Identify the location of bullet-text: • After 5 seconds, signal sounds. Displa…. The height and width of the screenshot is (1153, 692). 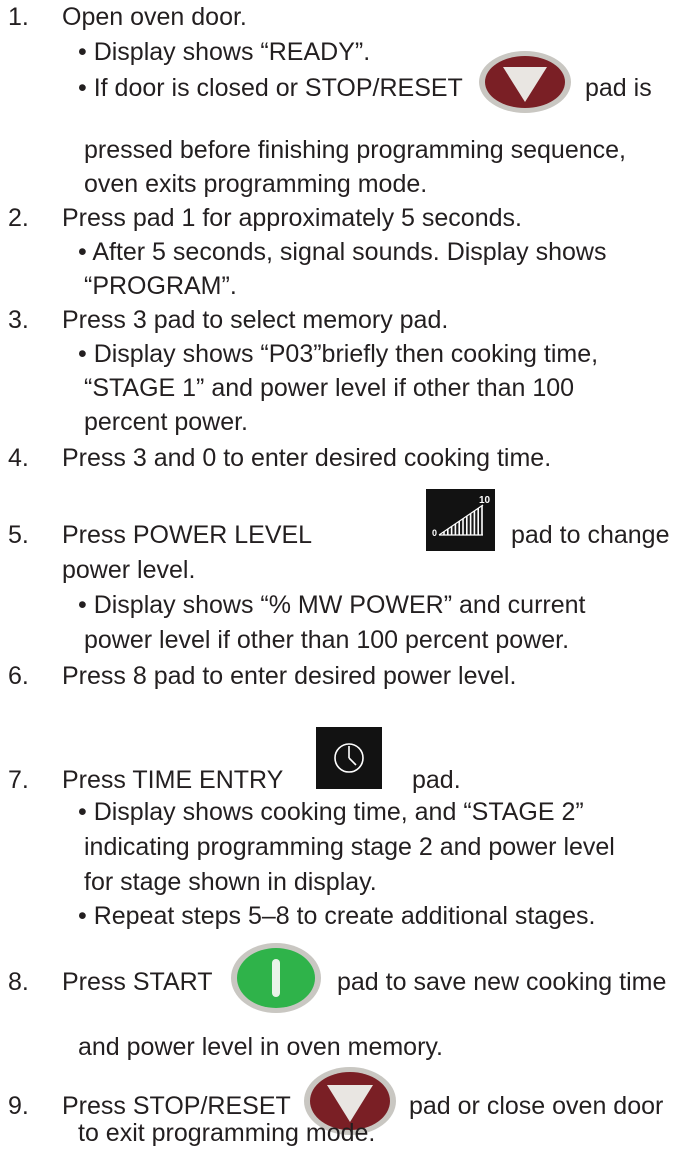
(342, 252).